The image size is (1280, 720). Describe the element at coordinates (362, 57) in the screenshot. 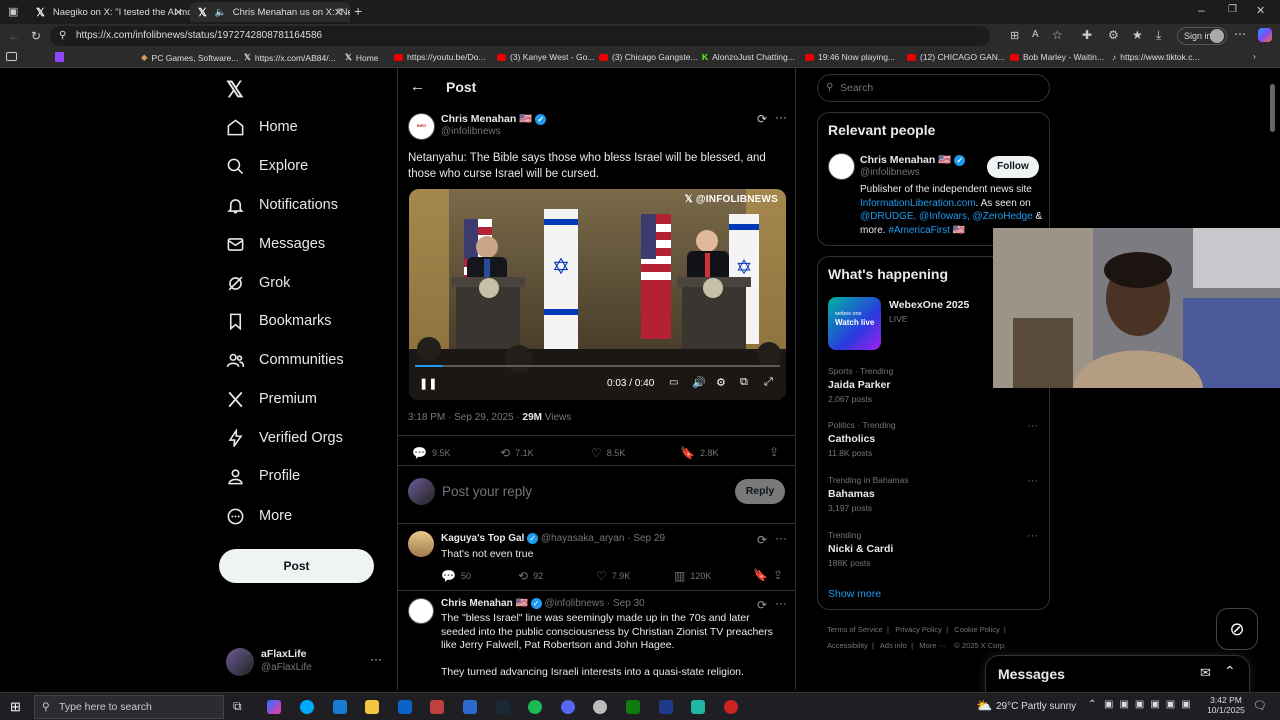

I see `bookmark-home: 𝕏 Home` at that location.